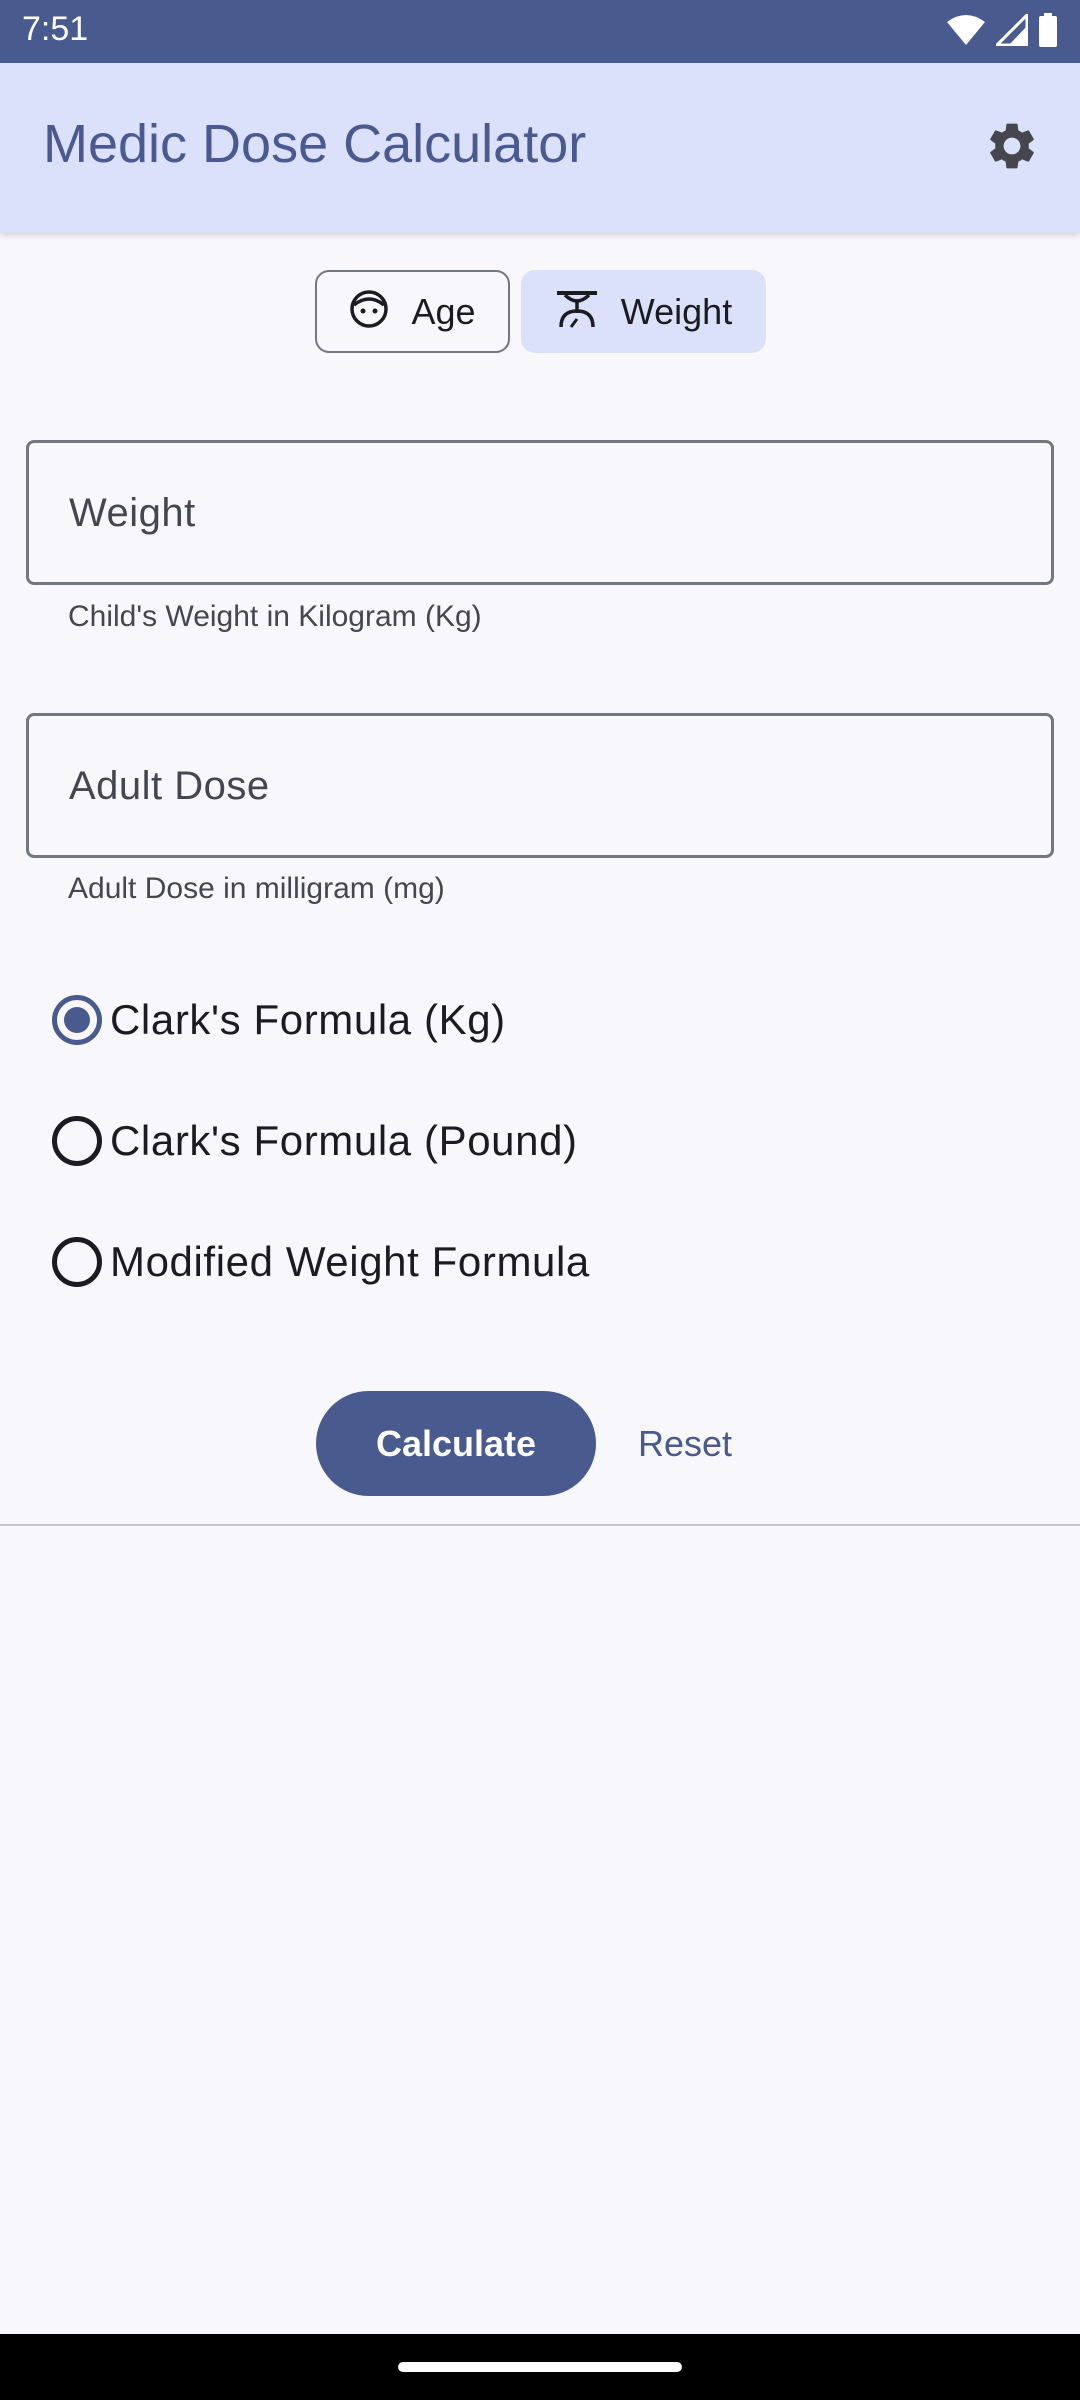 This screenshot has width=1080, height=2400. What do you see at coordinates (1048, 32) in the screenshot?
I see `battery-icon` at bounding box center [1048, 32].